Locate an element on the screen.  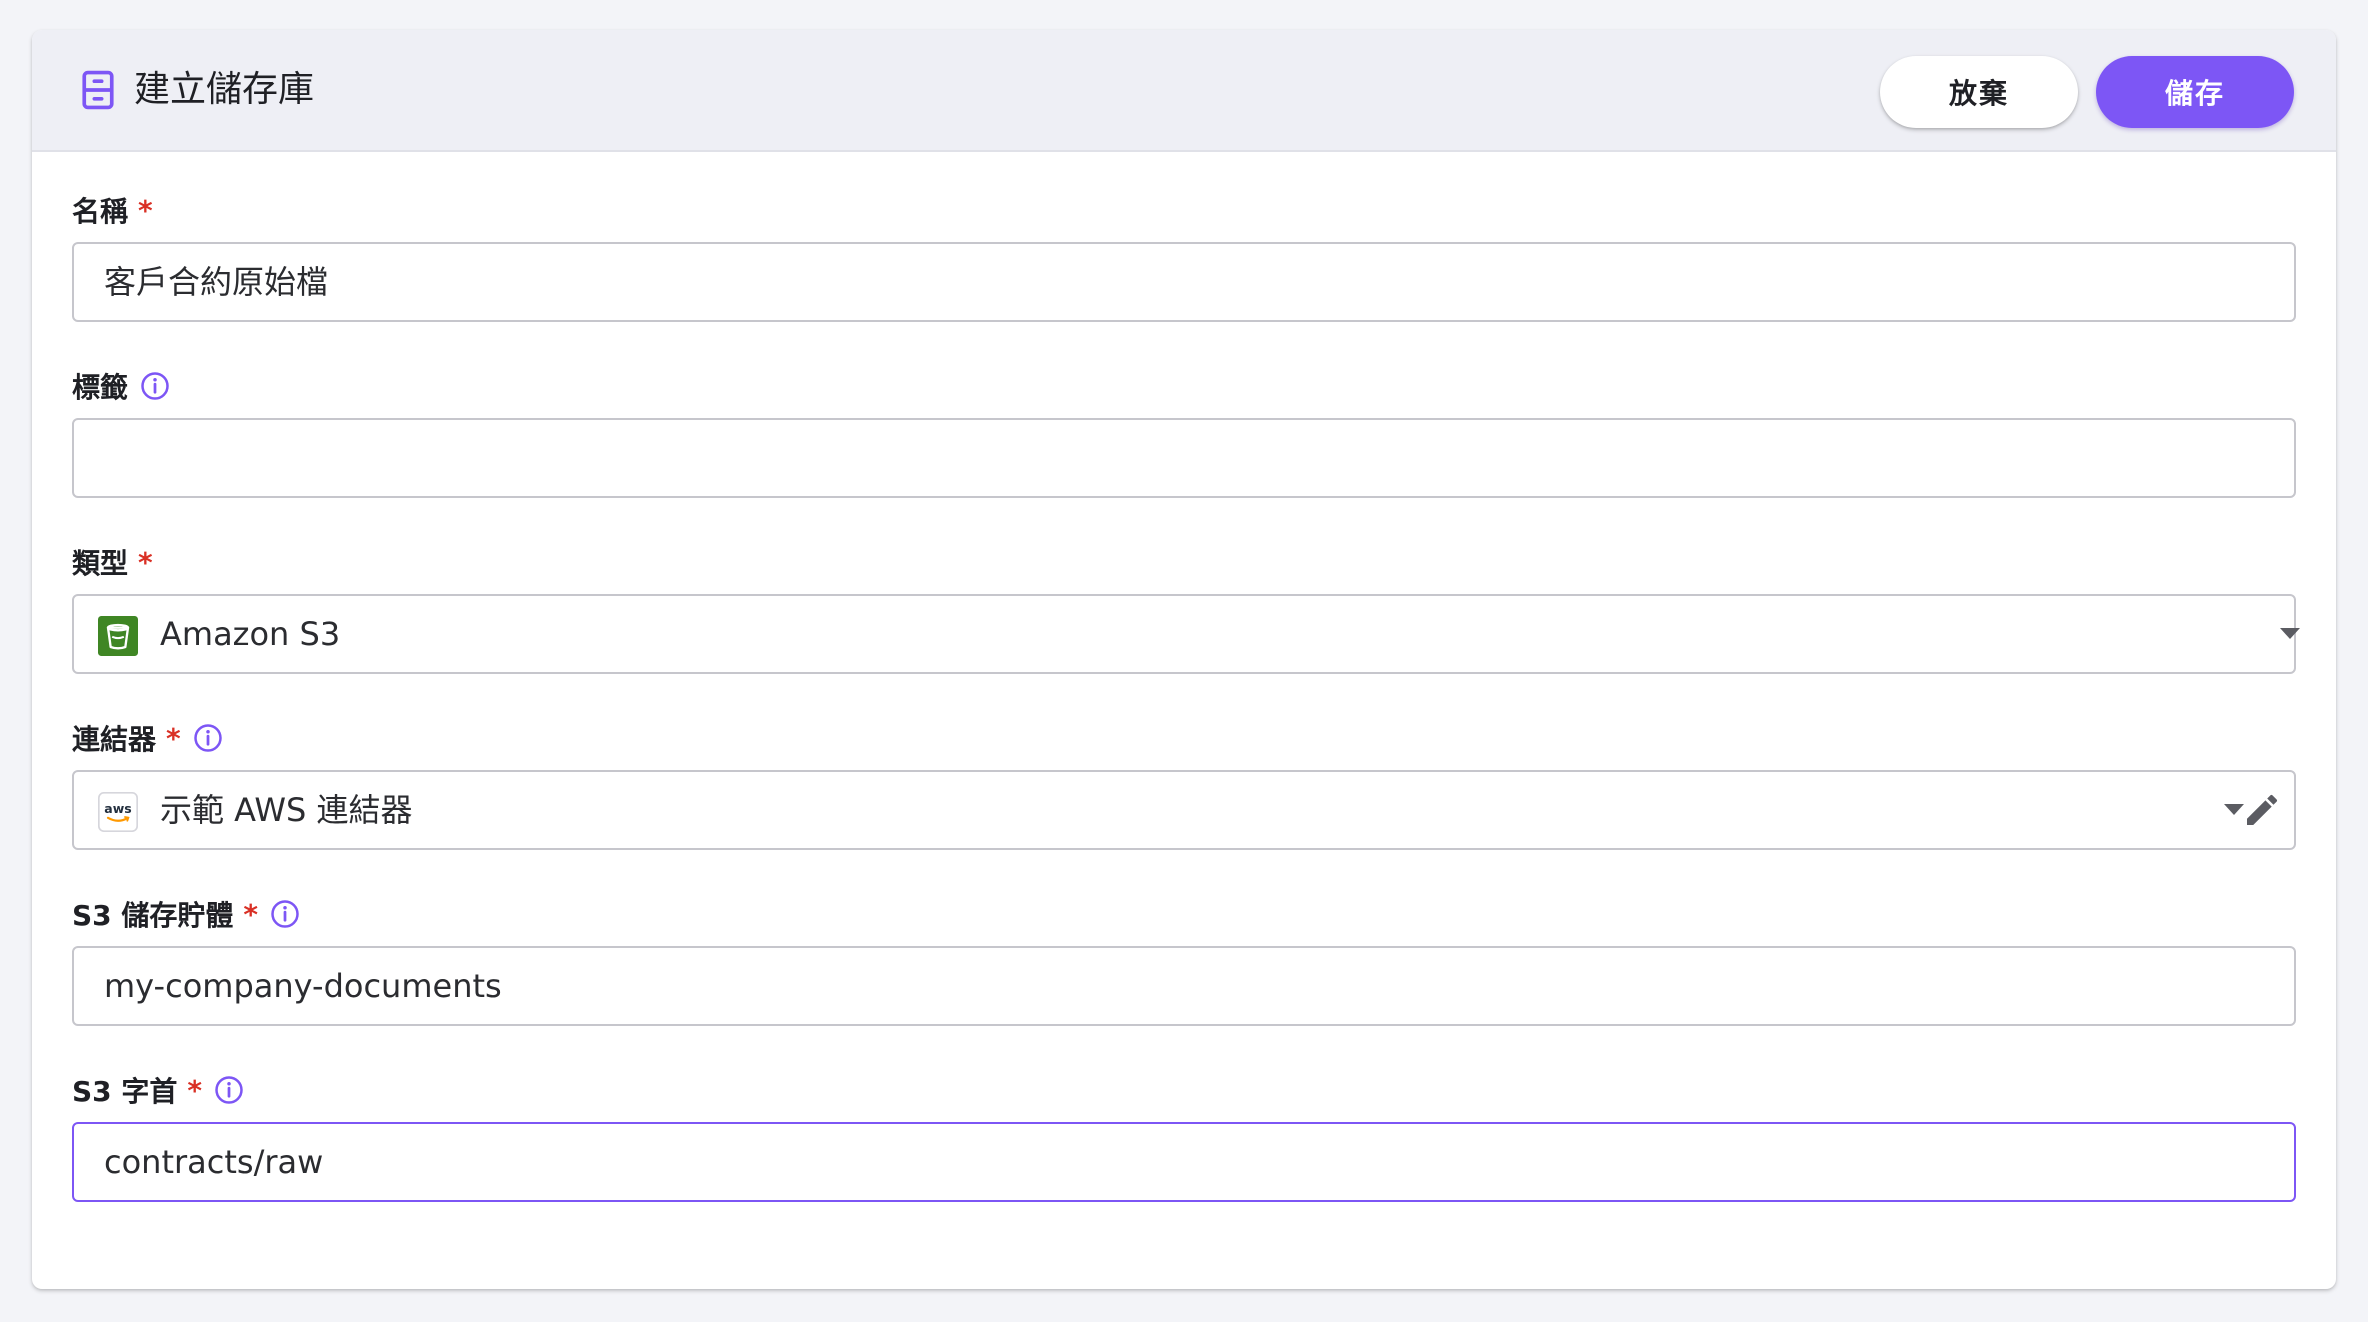
tags-field is located at coordinates (1184, 458).